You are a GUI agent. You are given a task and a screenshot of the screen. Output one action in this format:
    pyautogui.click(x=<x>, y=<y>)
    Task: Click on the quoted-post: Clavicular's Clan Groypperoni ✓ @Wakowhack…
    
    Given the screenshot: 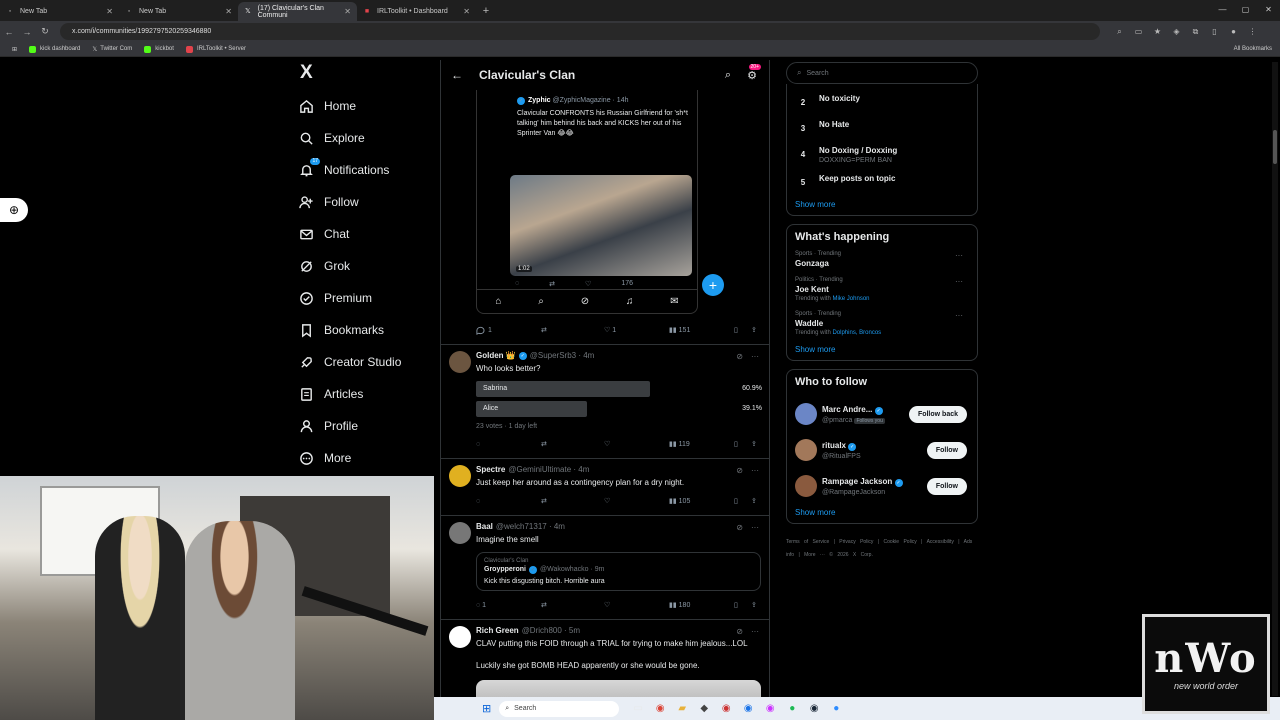 What is the action you would take?
    pyautogui.click(x=618, y=571)
    